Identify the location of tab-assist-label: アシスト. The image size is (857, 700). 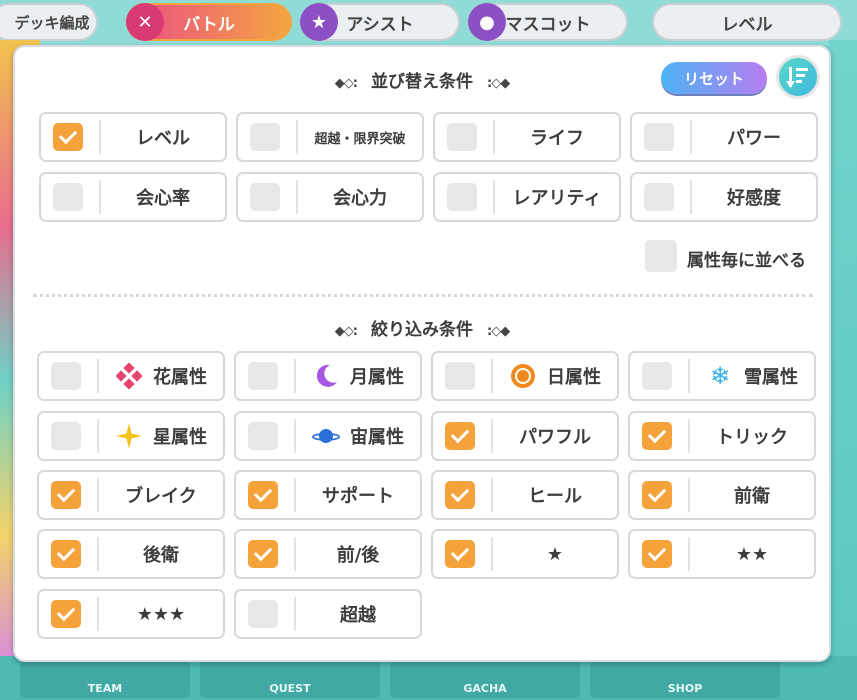
(380, 24).